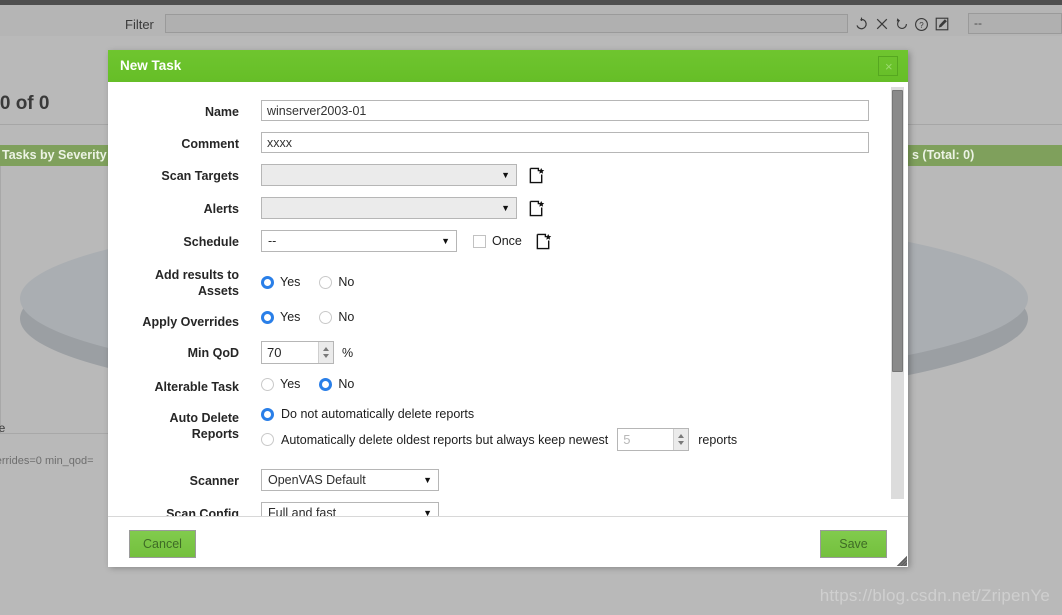 This screenshot has width=1062, height=615. I want to click on edit-filter-icon, so click(941, 24).